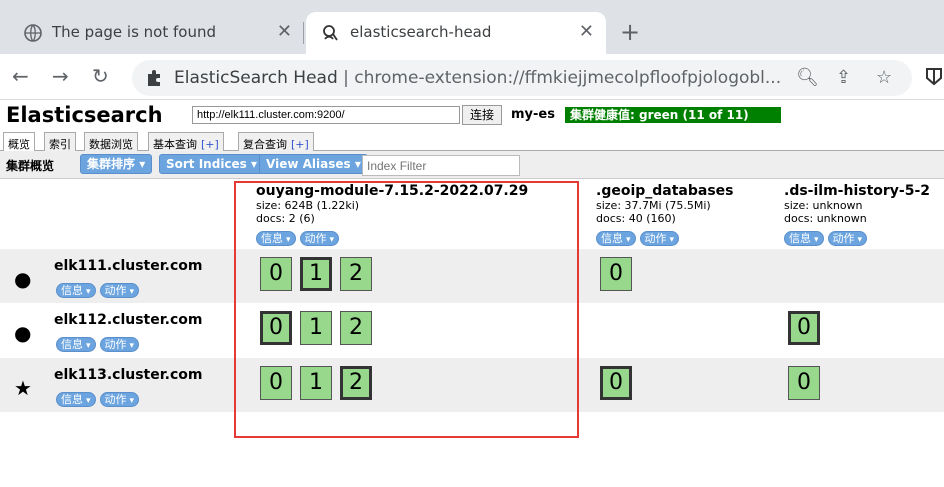 Image resolution: width=944 pixels, height=487 pixels. What do you see at coordinates (843, 77) in the screenshot?
I see `share-icon: ⇪` at bounding box center [843, 77].